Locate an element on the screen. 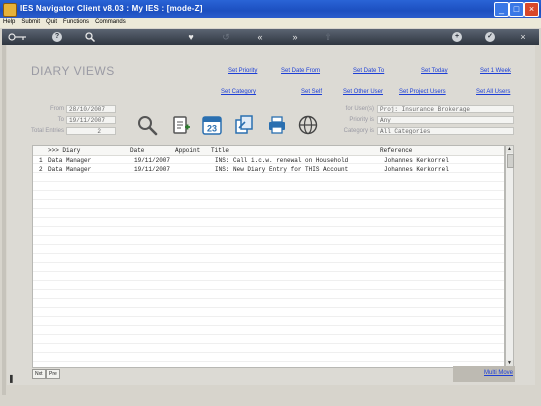  copy-entry-icon is located at coordinates (244, 125).